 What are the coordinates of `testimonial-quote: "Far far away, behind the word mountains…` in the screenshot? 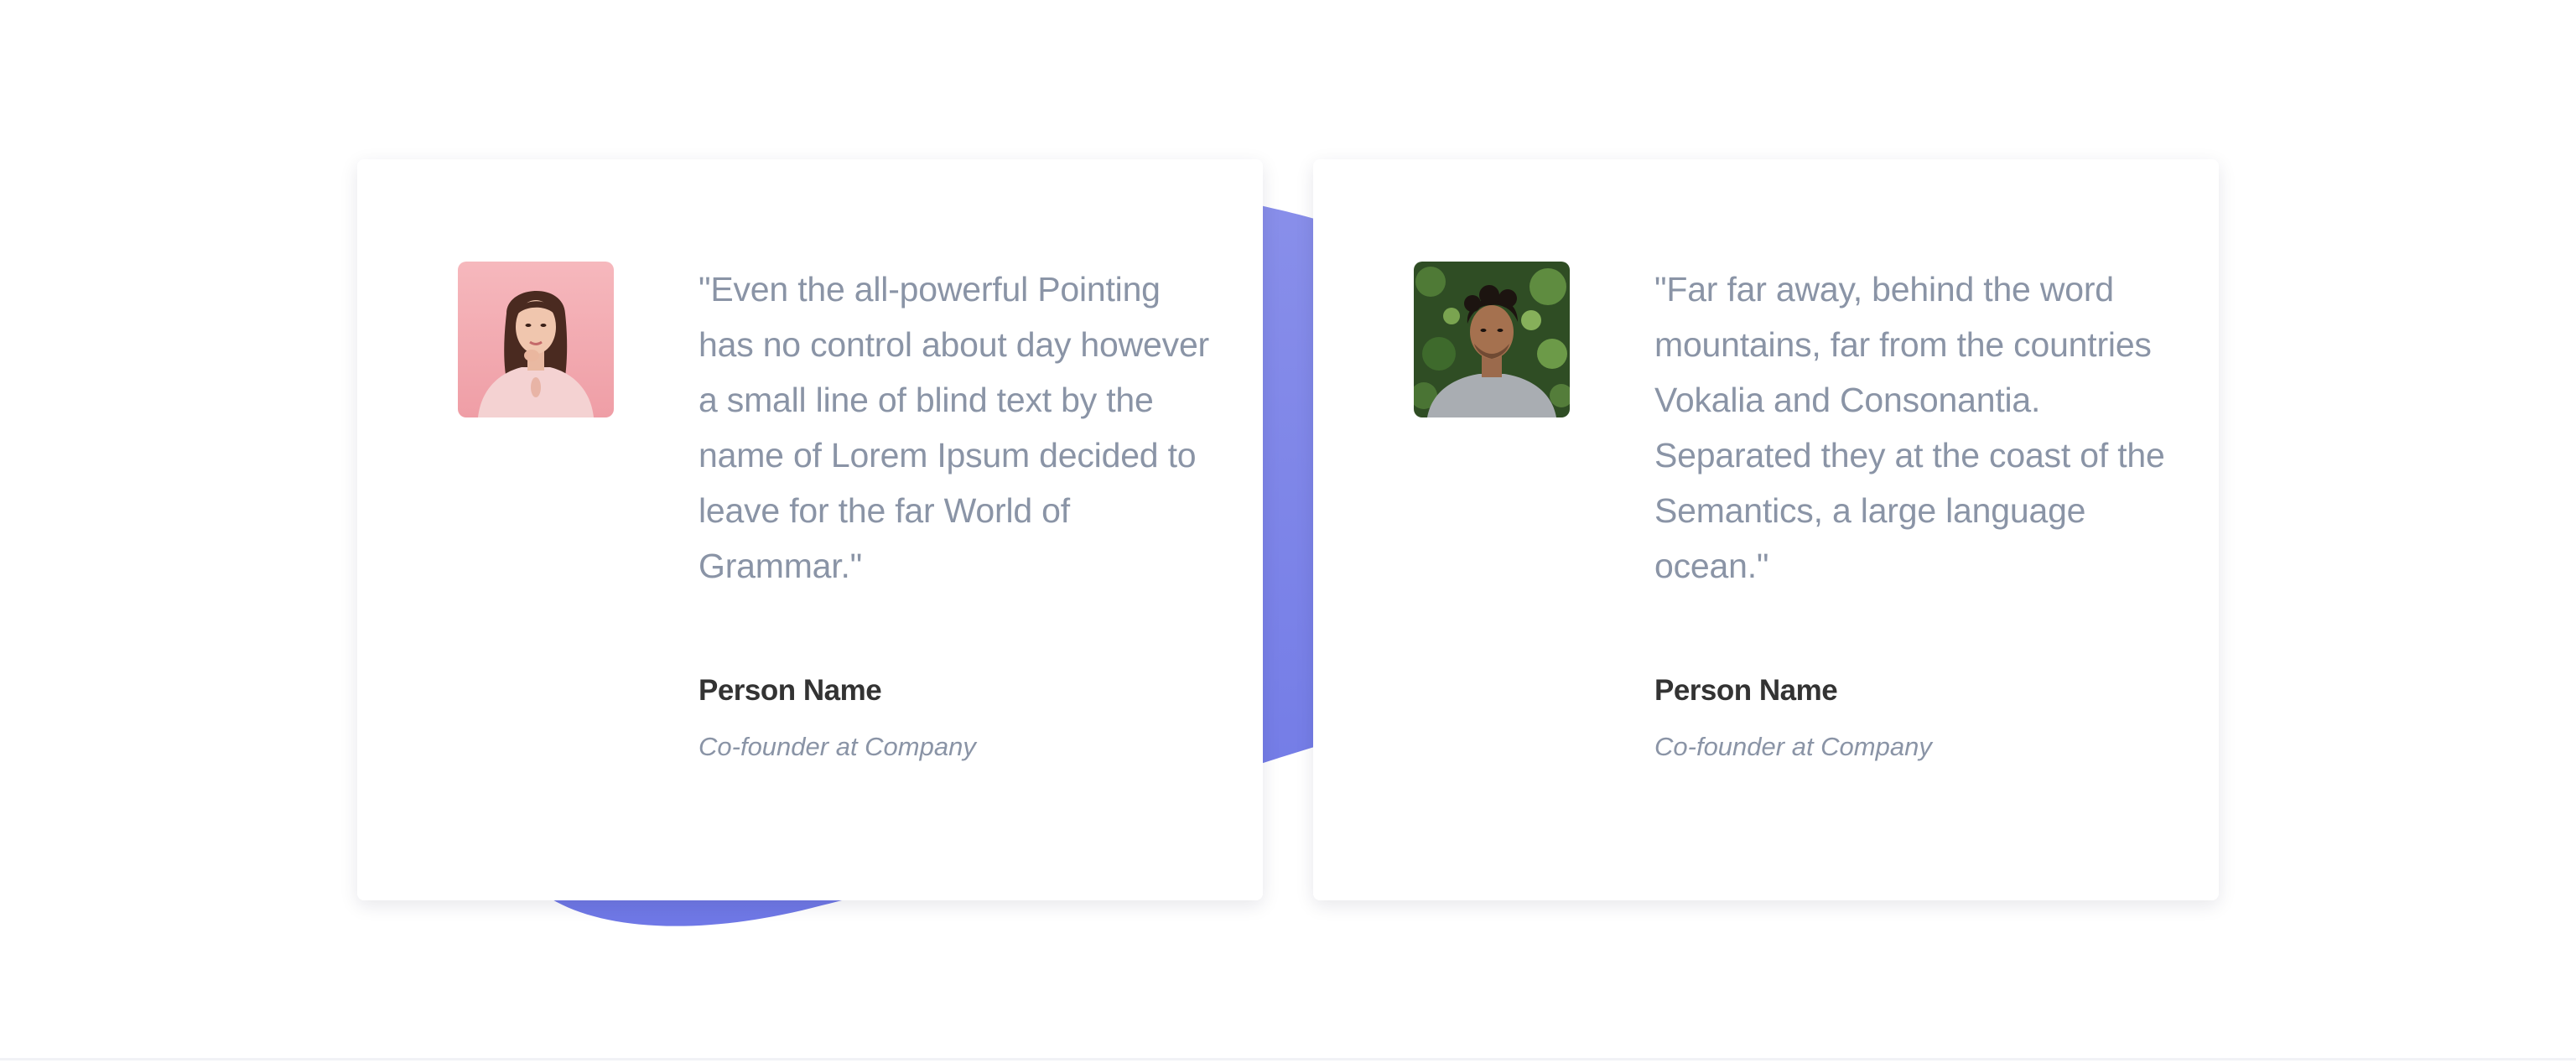 It's located at (1909, 427).